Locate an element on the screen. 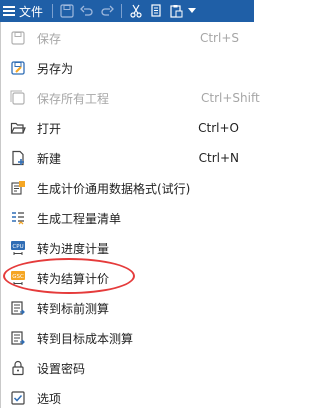 Image resolution: width=320 pixels, height=413 pixels. menu-item-progress-measure: CPU 转为进度计量 is located at coordinates (128, 248).